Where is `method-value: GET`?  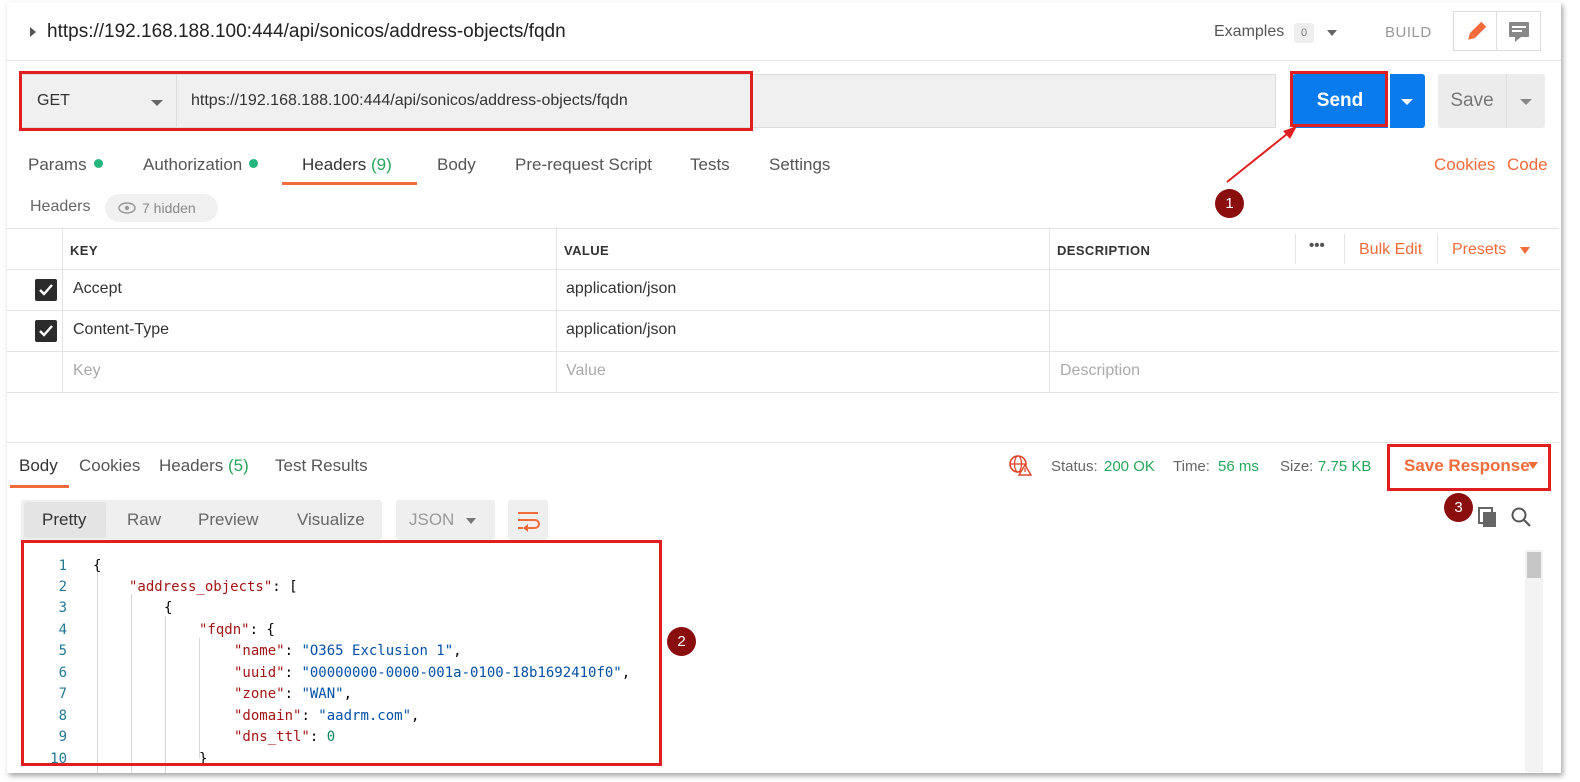
method-value: GET is located at coordinates (53, 100).